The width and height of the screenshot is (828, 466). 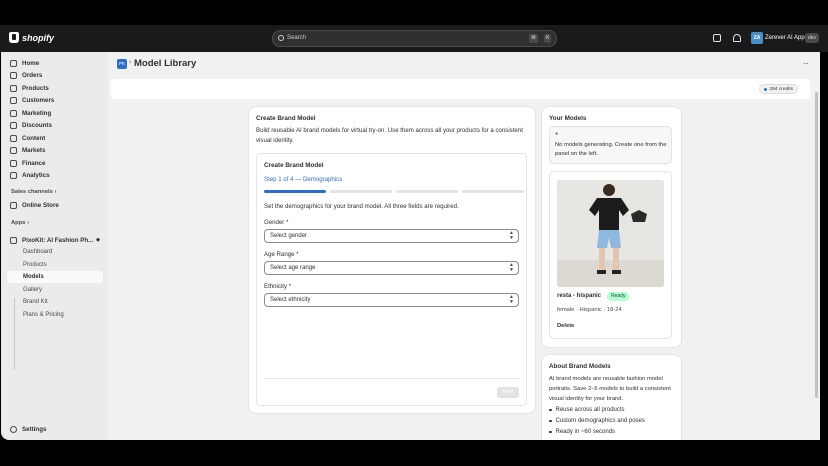 I want to click on sidebar-item-label: Orders, so click(x=32, y=75).